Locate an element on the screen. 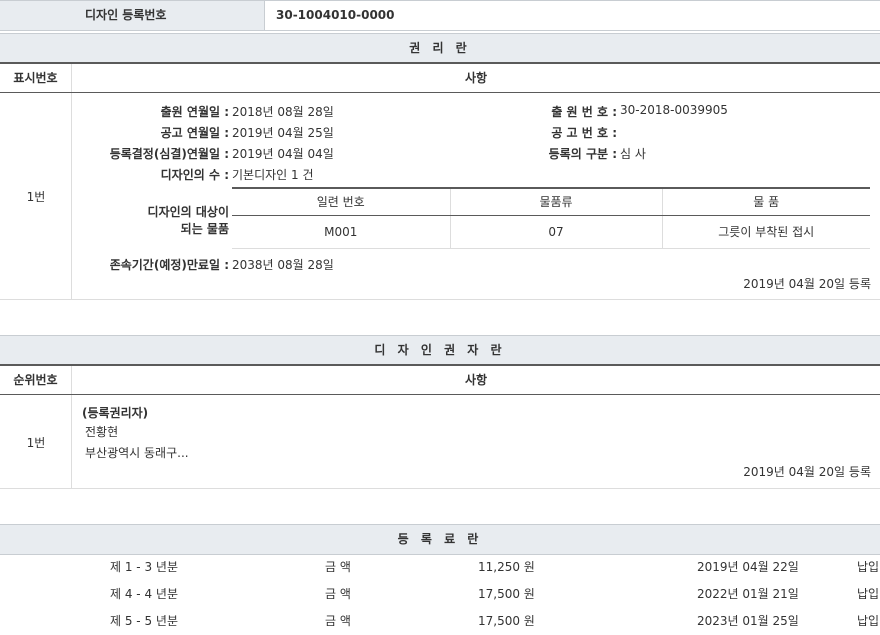 The width and height of the screenshot is (880, 635). publication-number-label: 공 고 번 호 : is located at coordinates (584, 133).